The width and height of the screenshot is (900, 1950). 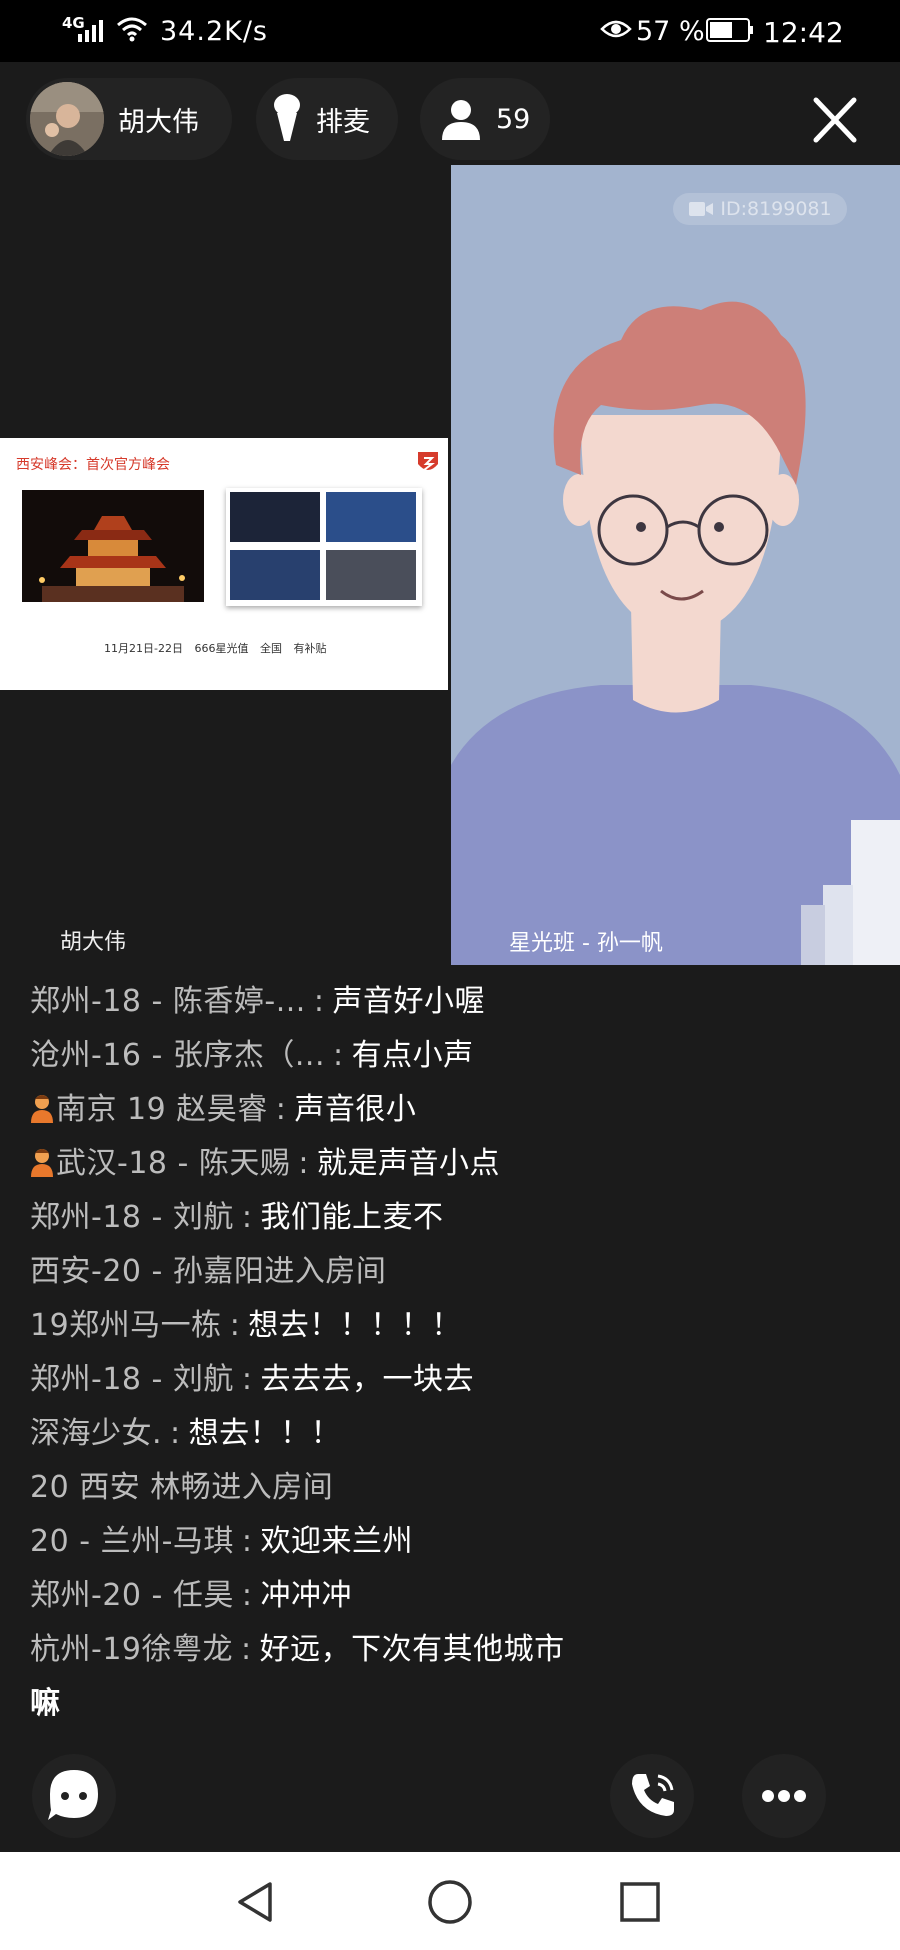 What do you see at coordinates (835, 120) in the screenshot?
I see `close-icon` at bounding box center [835, 120].